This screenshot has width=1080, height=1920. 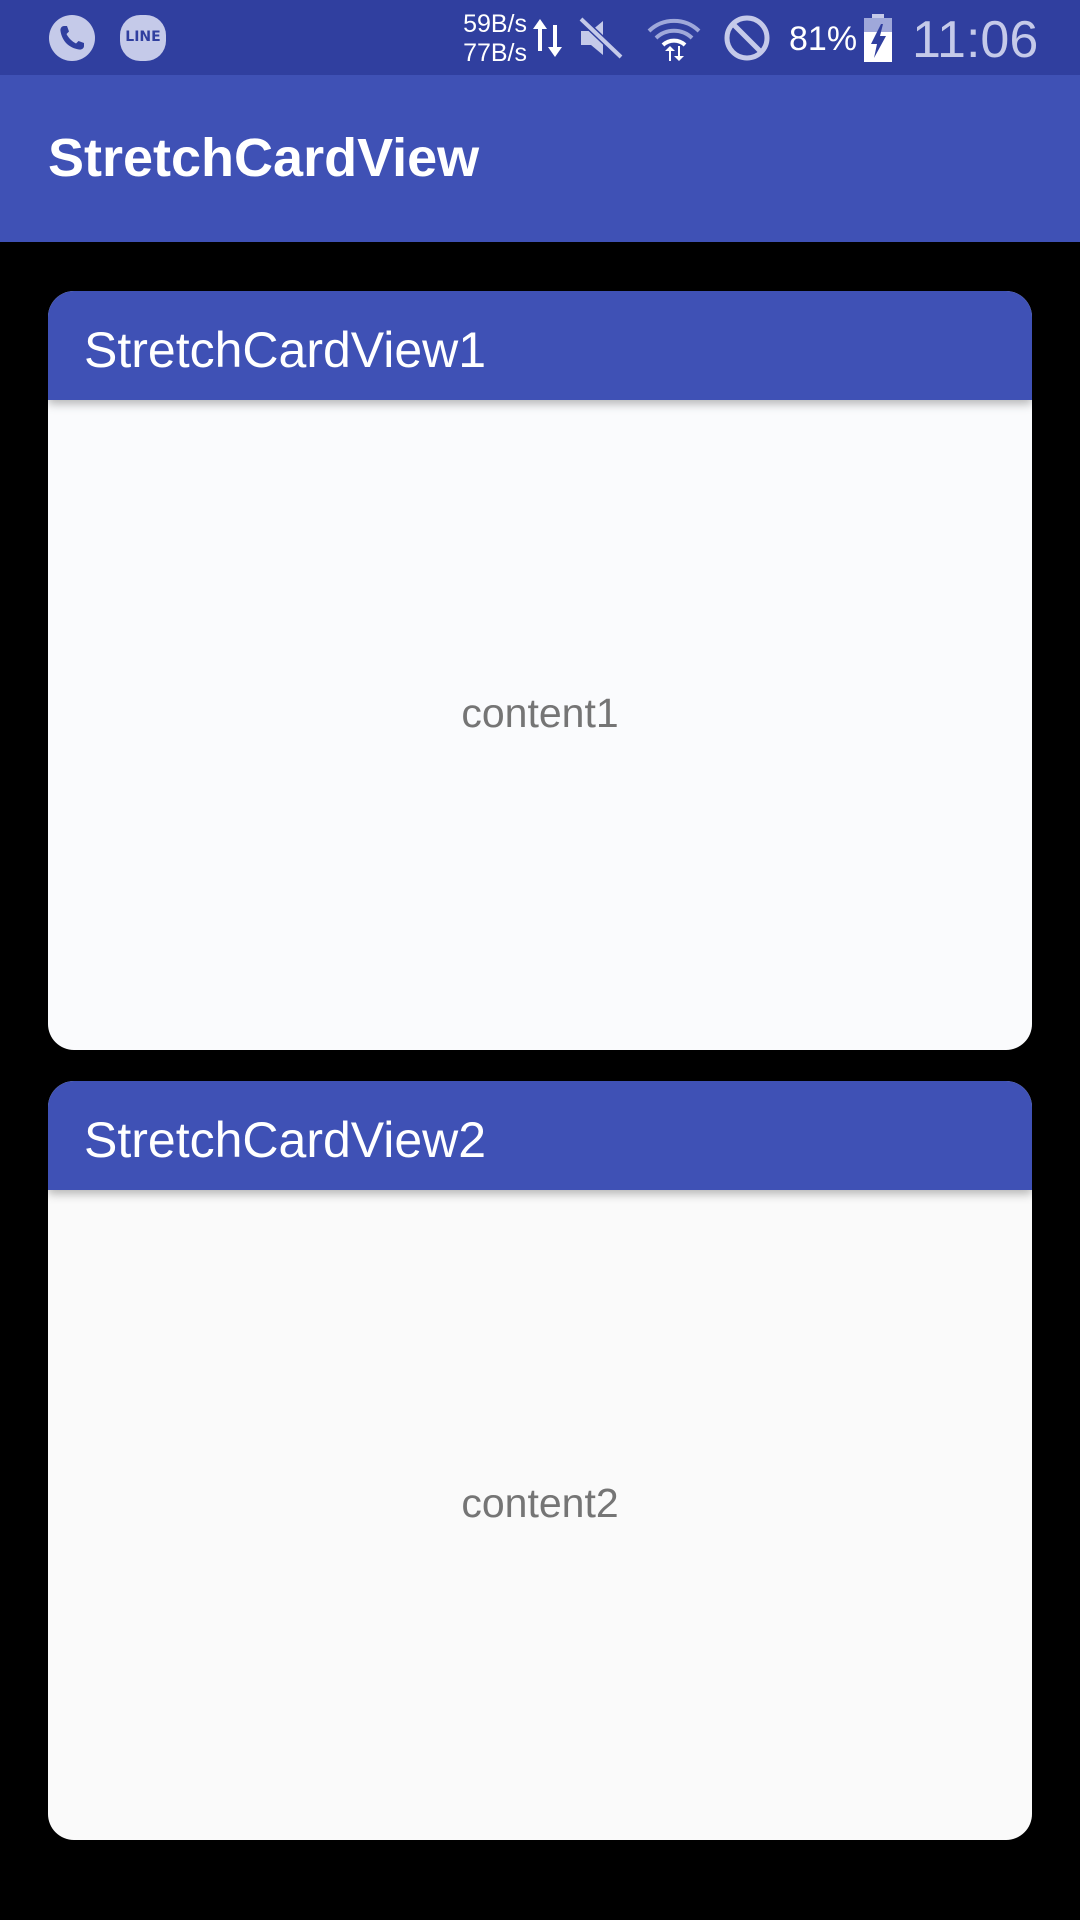 What do you see at coordinates (540, 158) in the screenshot?
I see `app-bar: StretchCardView` at bounding box center [540, 158].